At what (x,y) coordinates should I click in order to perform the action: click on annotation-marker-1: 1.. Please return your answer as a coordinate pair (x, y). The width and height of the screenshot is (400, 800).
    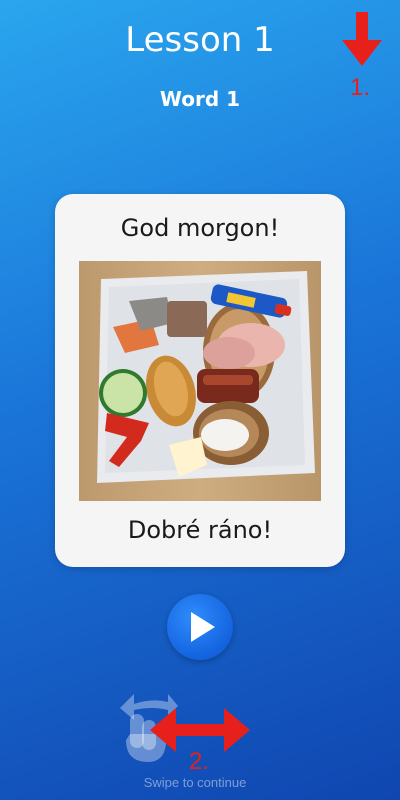
    Looking at the image, I should click on (360, 87).